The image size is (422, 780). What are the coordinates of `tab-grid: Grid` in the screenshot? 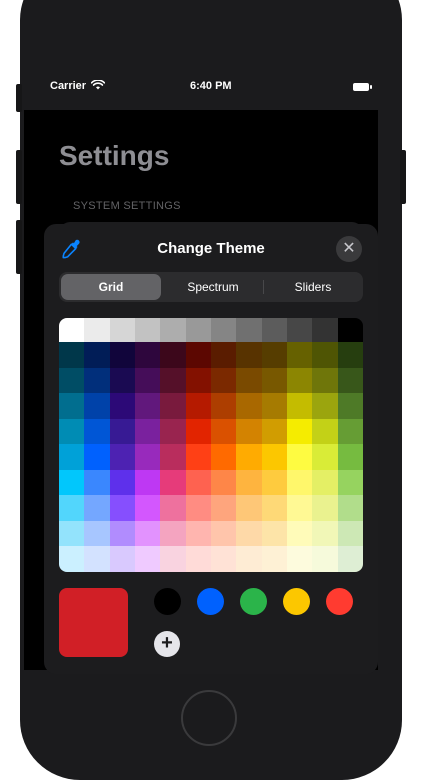 It's located at (111, 287).